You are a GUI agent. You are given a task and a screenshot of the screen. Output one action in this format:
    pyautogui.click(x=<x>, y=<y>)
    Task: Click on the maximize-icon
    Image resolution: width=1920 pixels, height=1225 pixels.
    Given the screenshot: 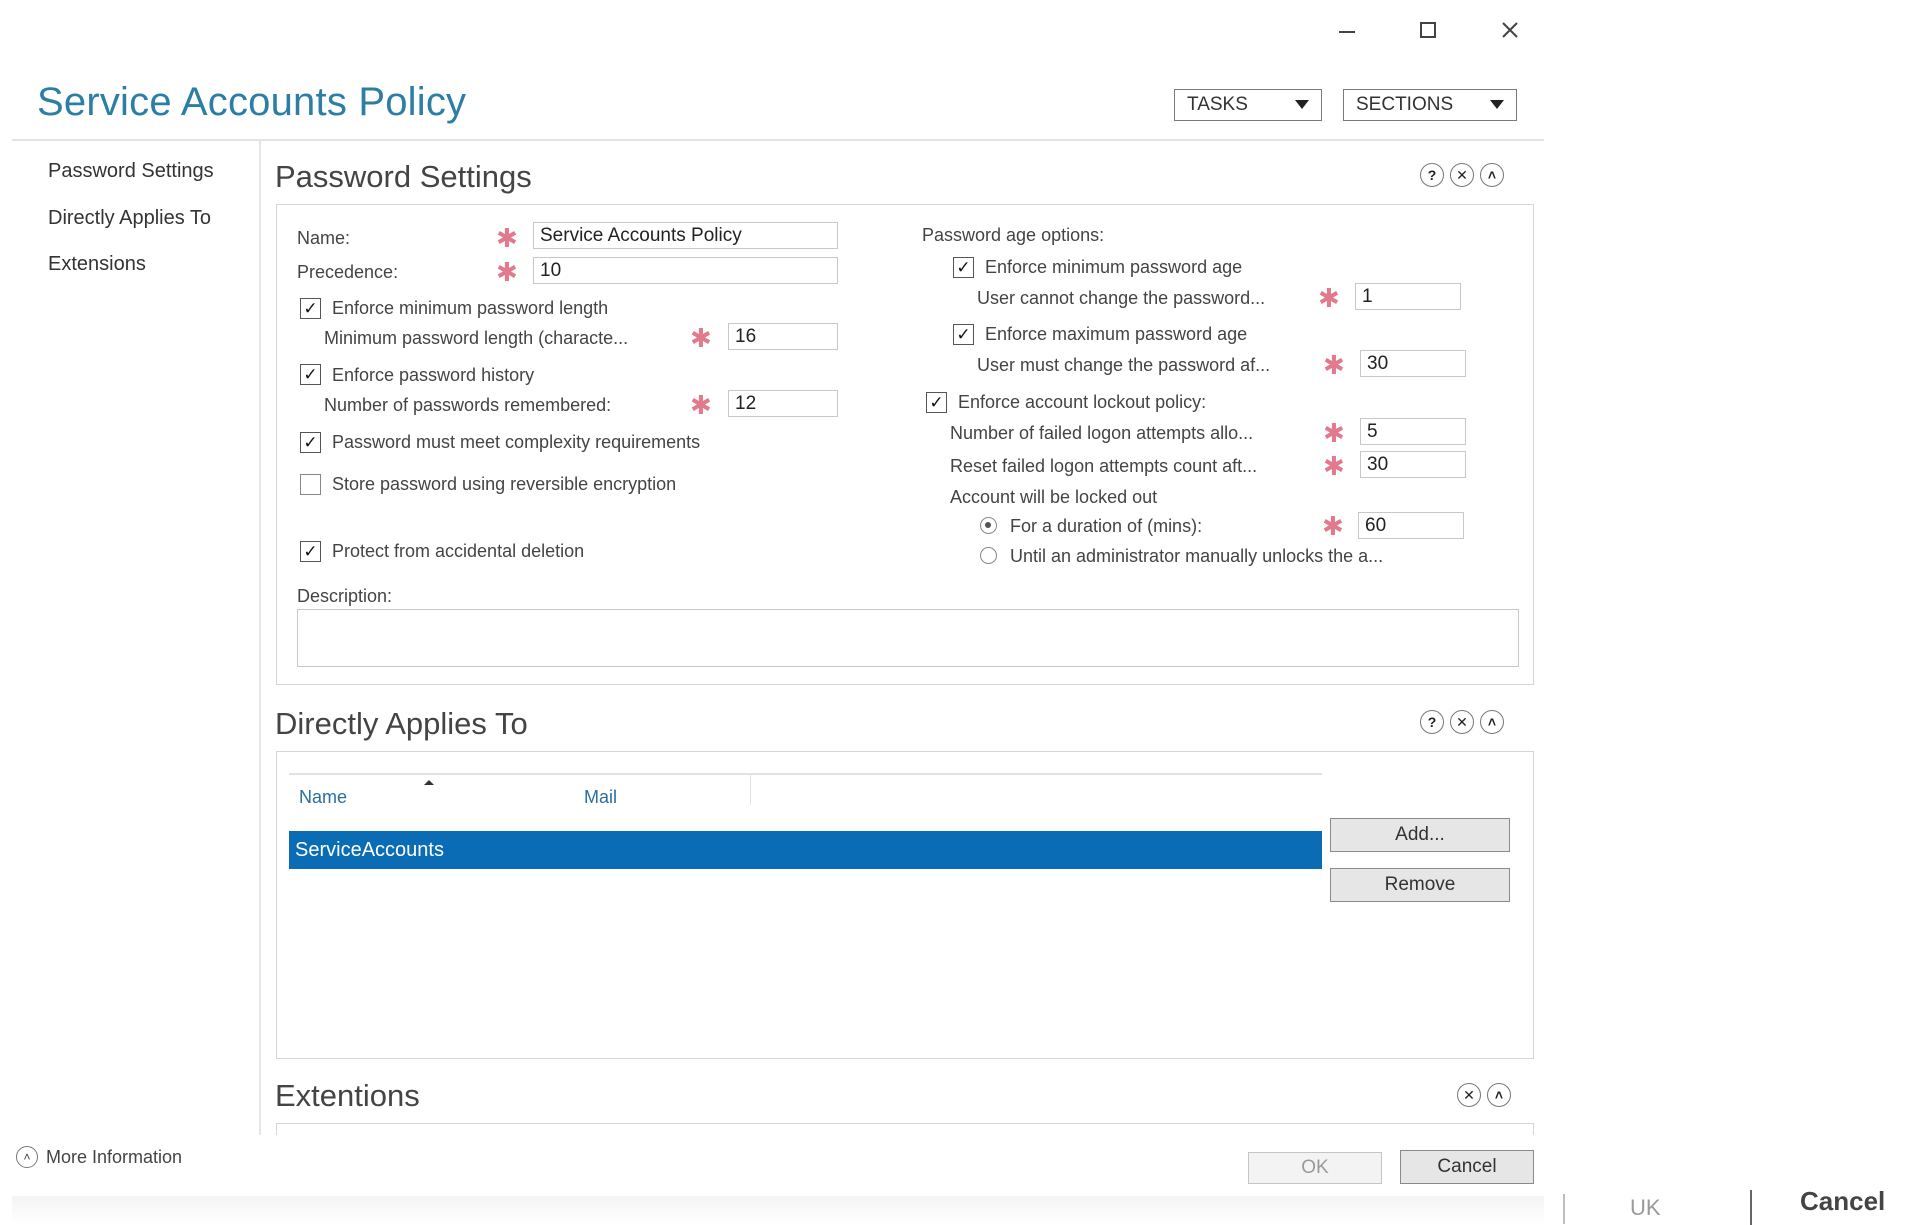 What is the action you would take?
    pyautogui.click(x=1428, y=30)
    